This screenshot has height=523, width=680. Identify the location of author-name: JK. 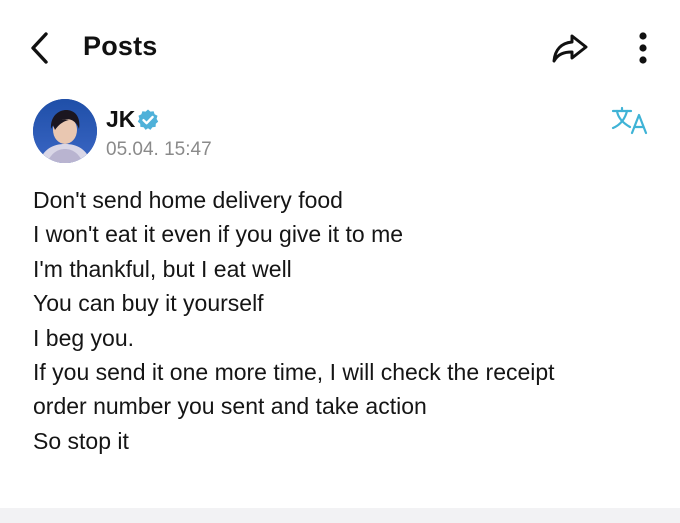
(120, 119).